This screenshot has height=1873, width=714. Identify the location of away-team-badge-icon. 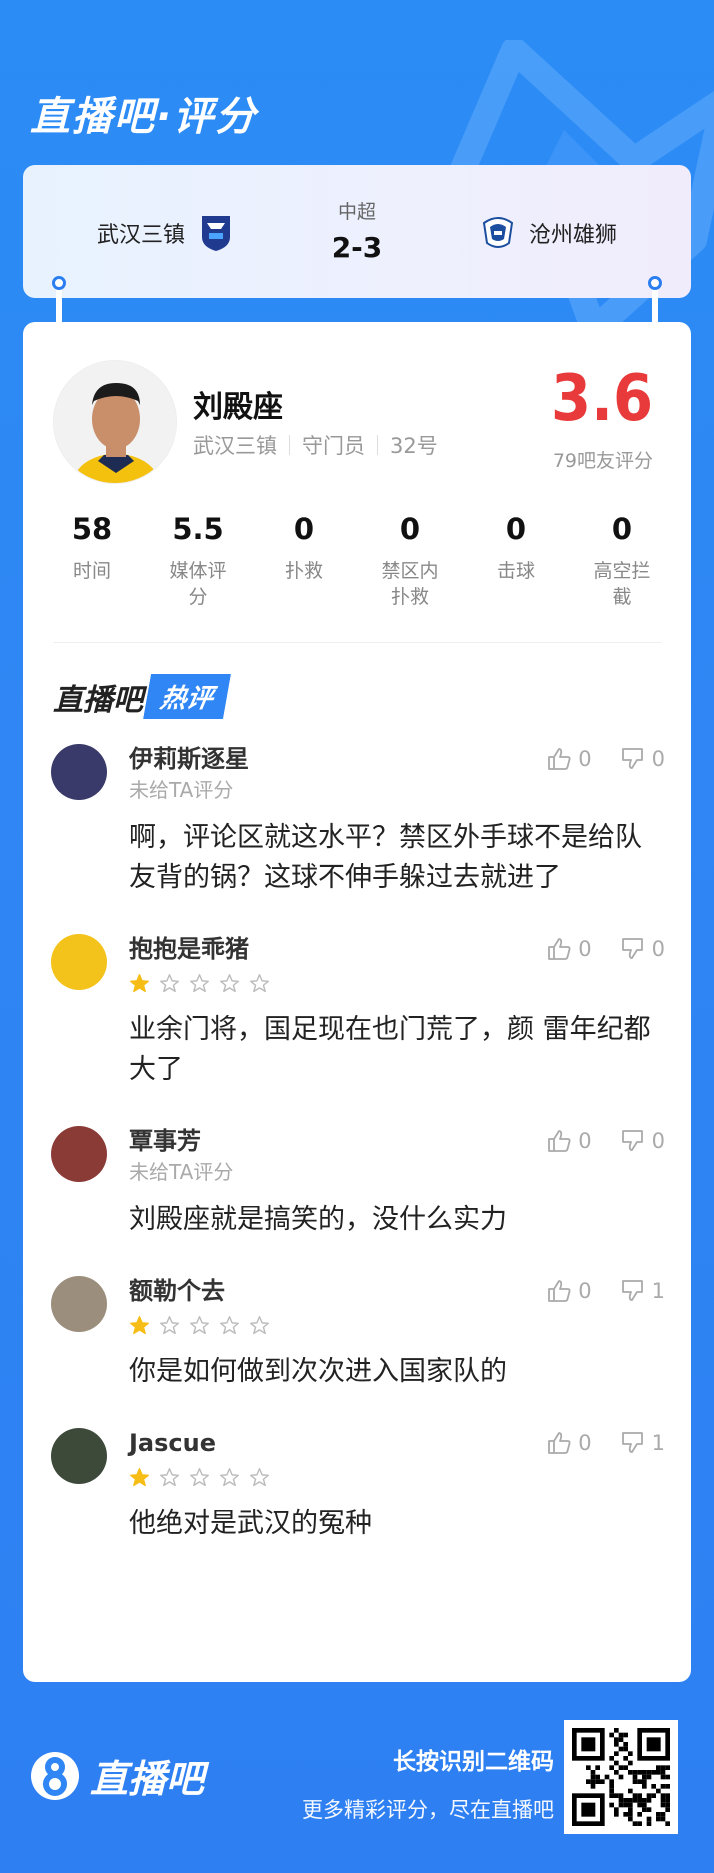
(498, 232).